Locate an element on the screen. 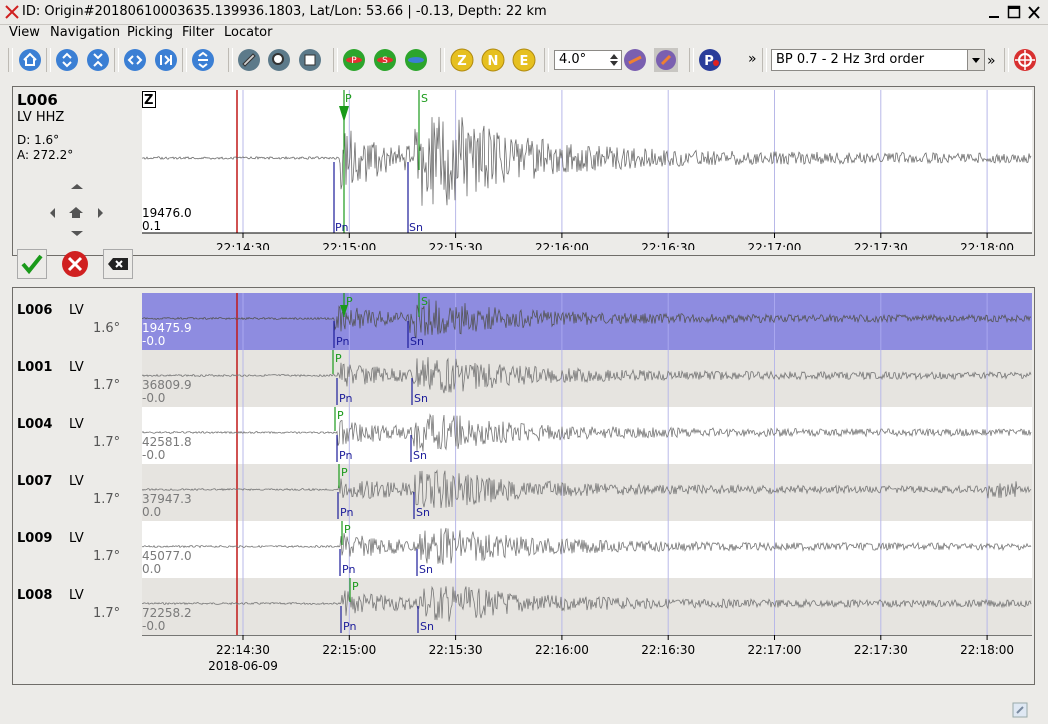 The image size is (1048, 724). amp-max-label: 72258.2 is located at coordinates (167, 613).